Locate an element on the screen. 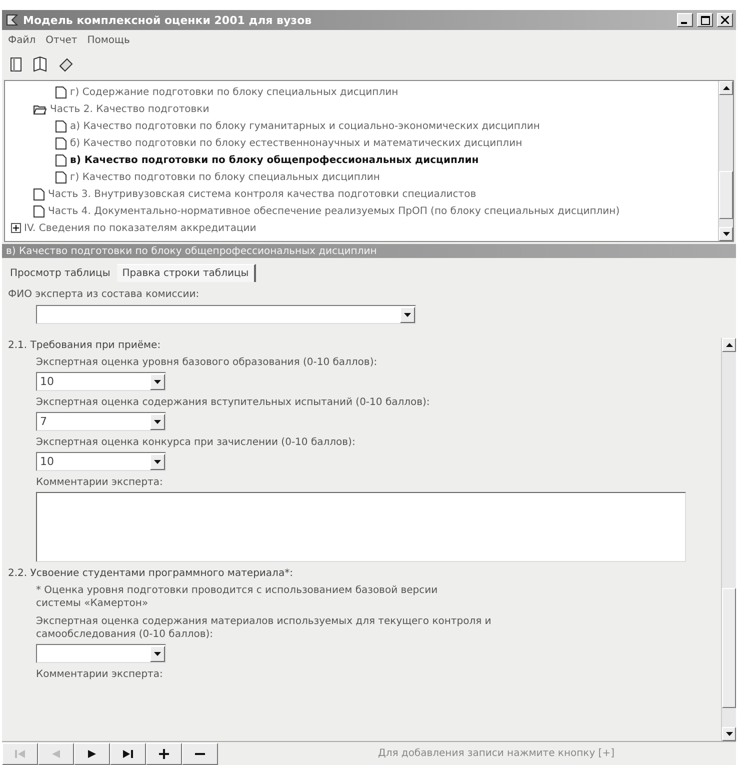  next-record-button is located at coordinates (92, 753).